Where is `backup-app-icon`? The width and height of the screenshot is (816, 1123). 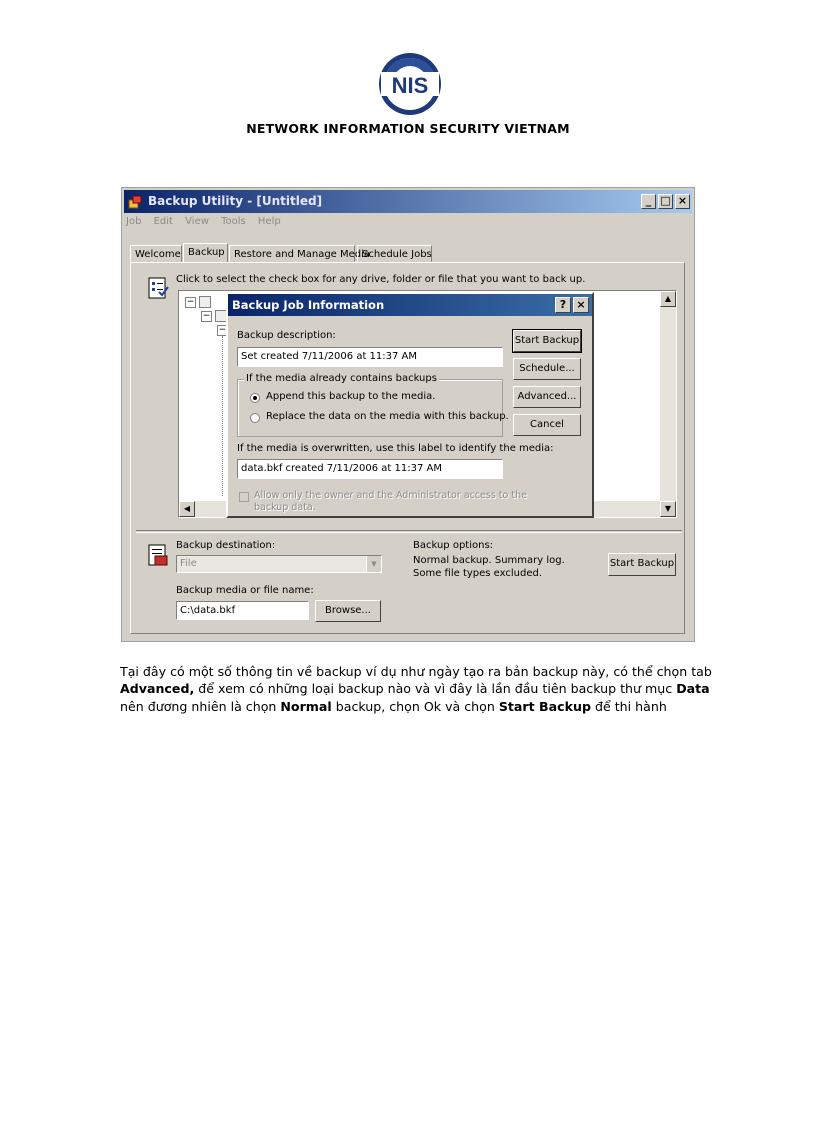
backup-app-icon is located at coordinates (135, 202).